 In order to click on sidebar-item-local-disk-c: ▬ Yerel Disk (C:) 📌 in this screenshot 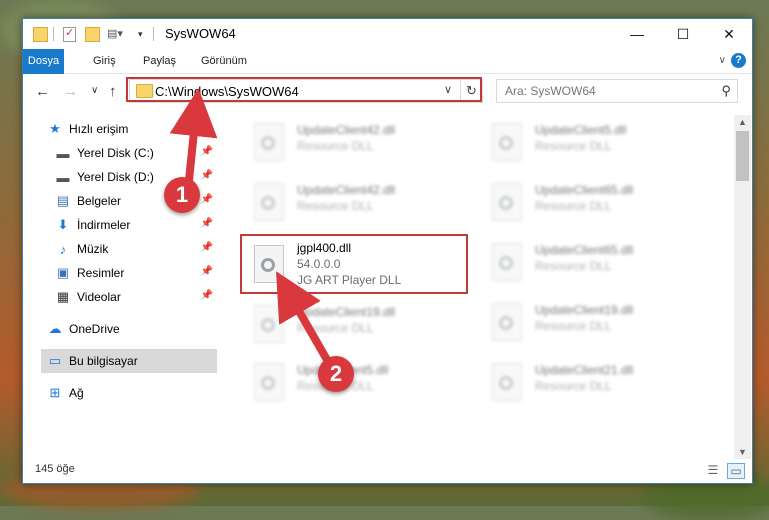, I will do `click(136, 153)`.